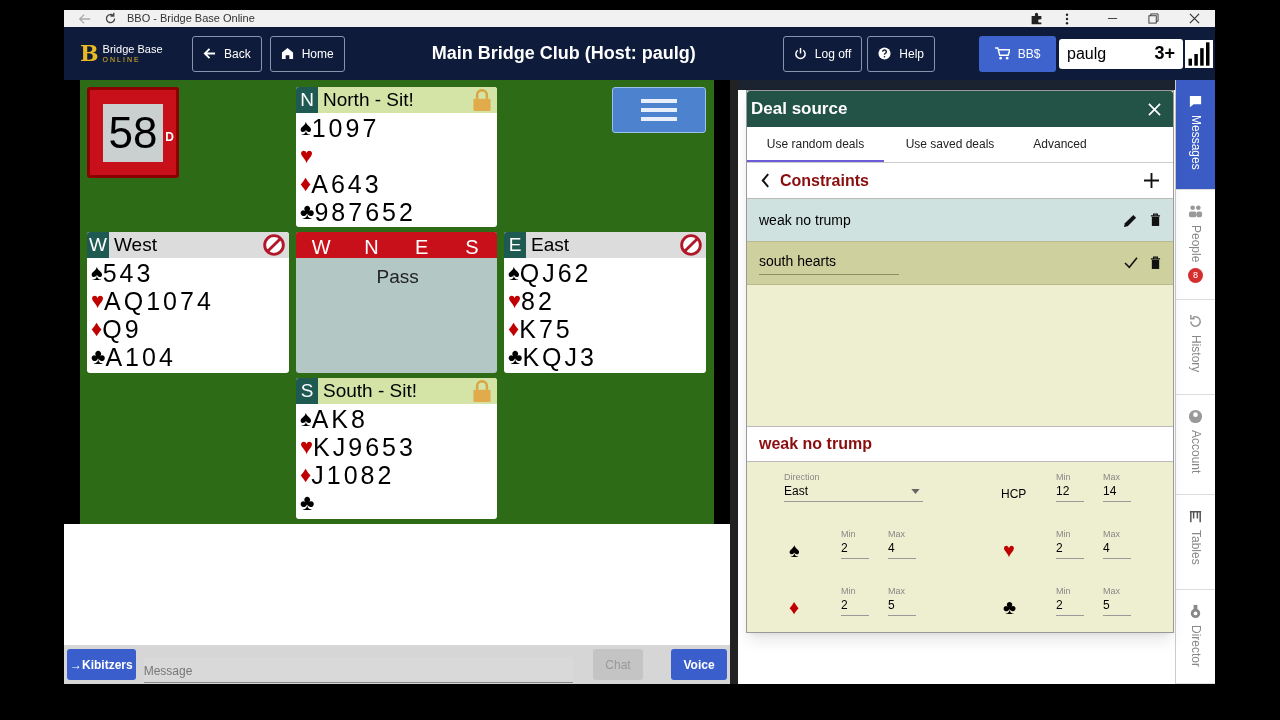 The image size is (1280, 720). Describe the element at coordinates (901, 53) in the screenshot. I see `nav-button: Help` at that location.